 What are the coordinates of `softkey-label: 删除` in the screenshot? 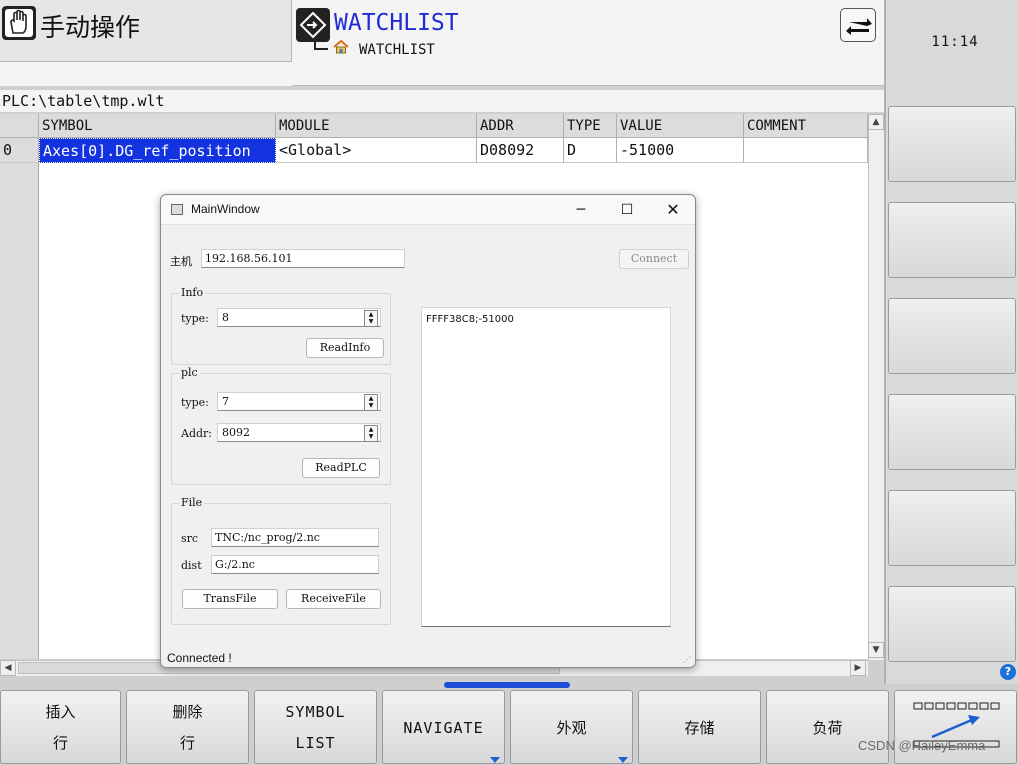 It's located at (187, 712).